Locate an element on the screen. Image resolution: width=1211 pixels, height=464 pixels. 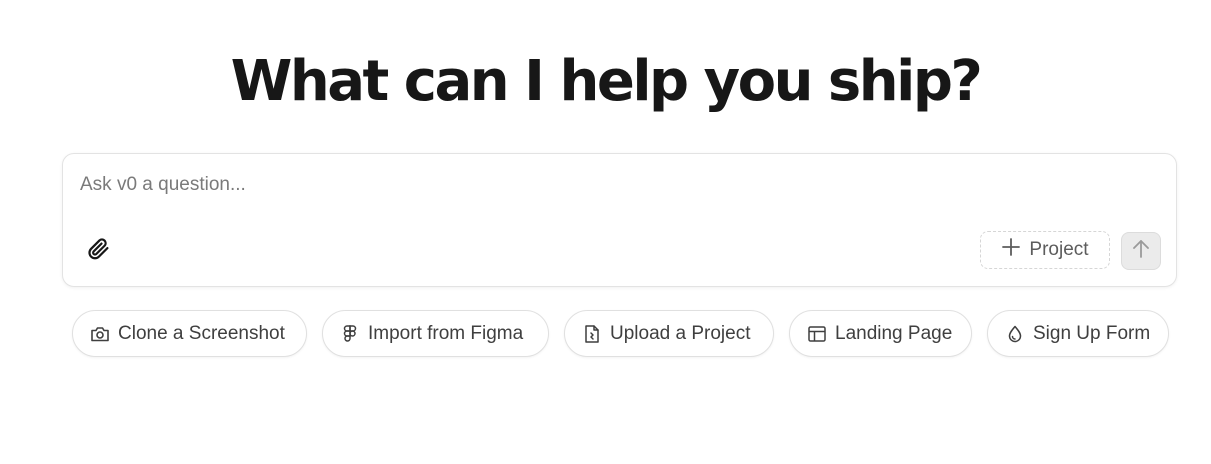
paperclip-icon is located at coordinates (98, 251).